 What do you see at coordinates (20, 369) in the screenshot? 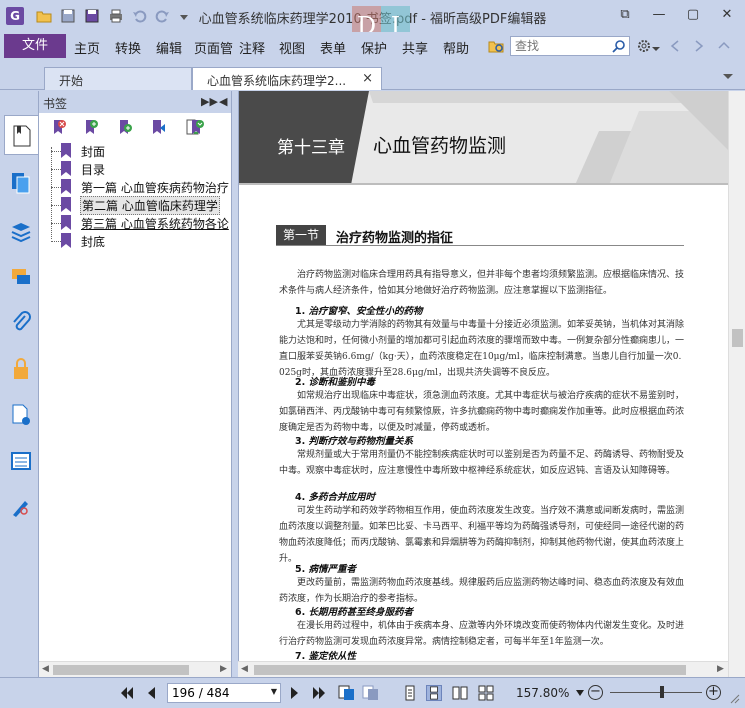
I see `security-panel-button` at bounding box center [20, 369].